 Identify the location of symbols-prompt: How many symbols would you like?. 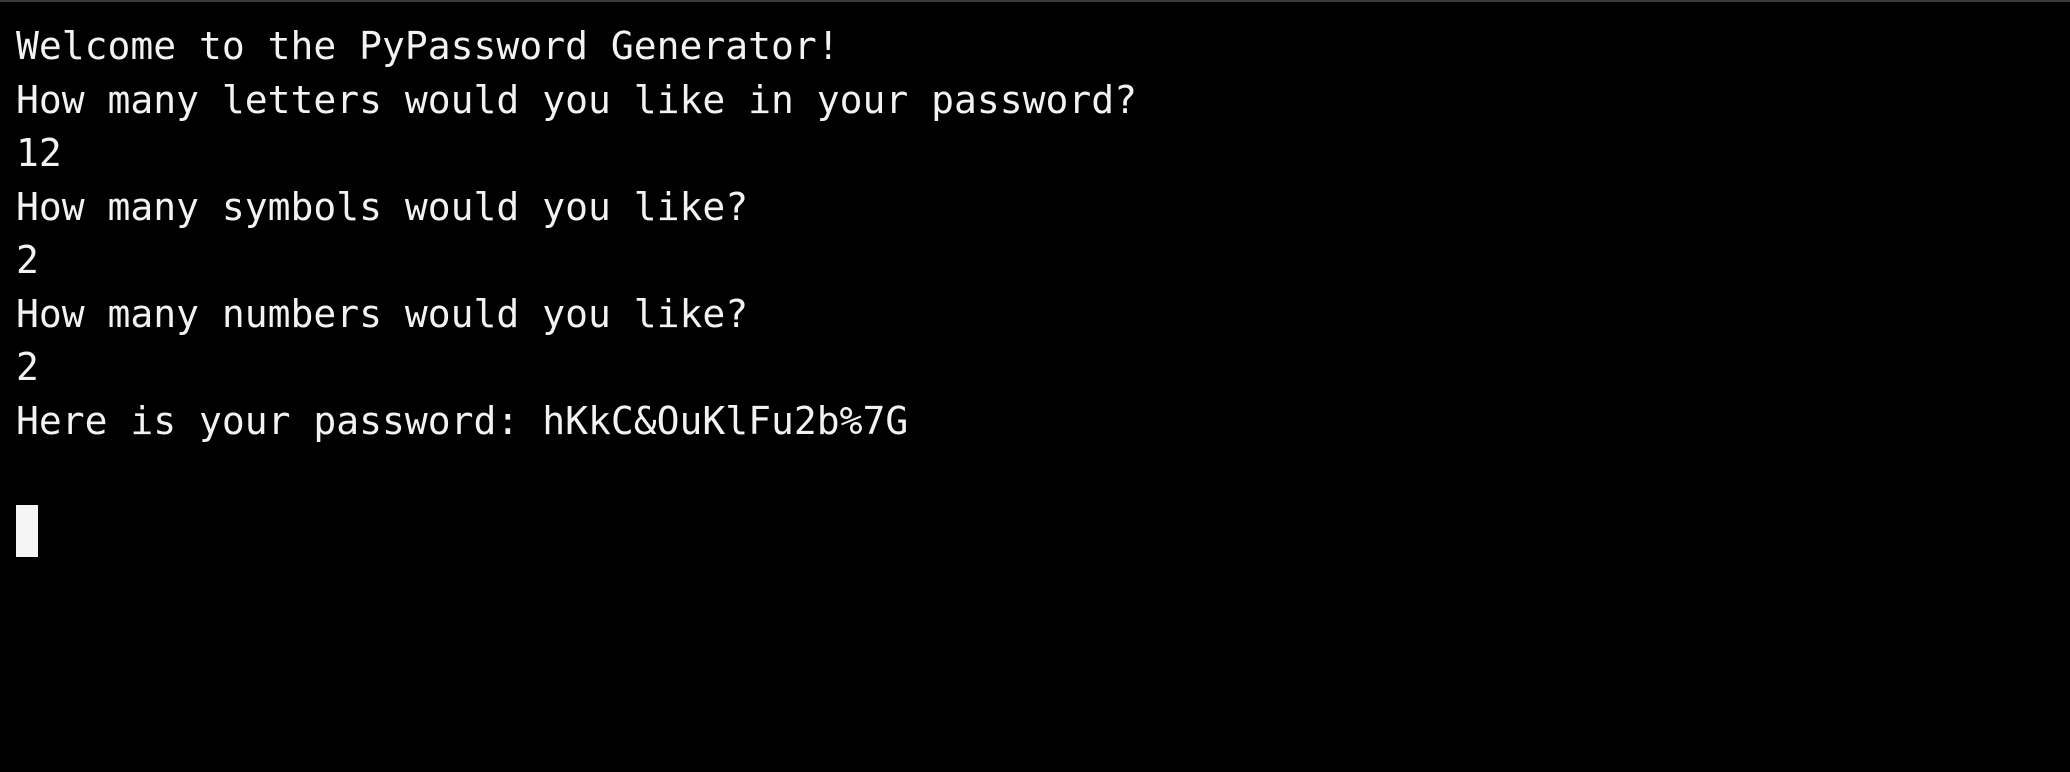
(382, 206).